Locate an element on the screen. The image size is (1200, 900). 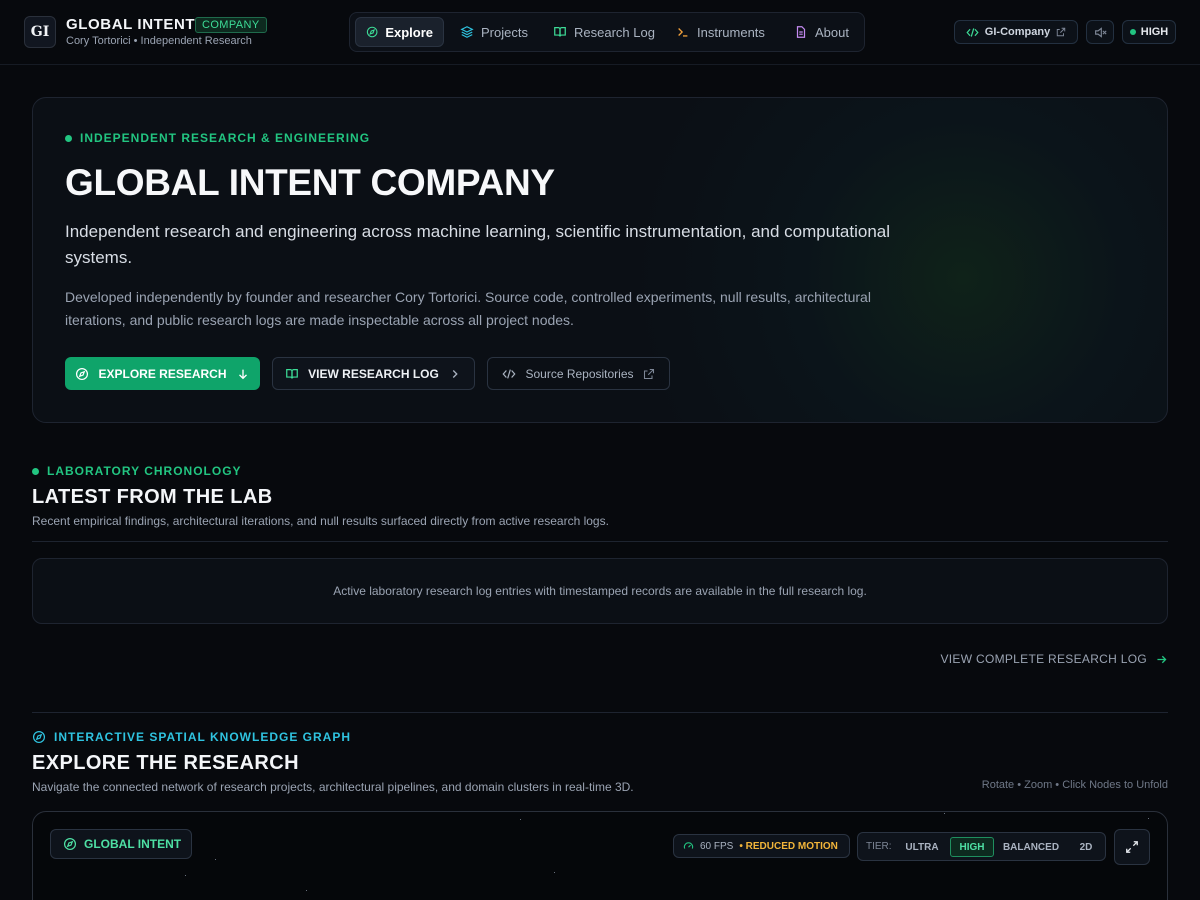
graph-root-chip: GLOBAL INTENT is located at coordinates (121, 844).